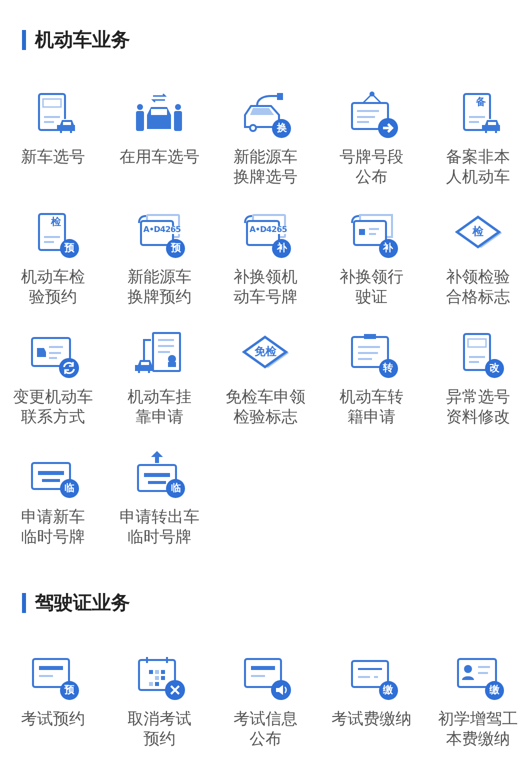  I want to click on speaker-icon, so click(281, 690).